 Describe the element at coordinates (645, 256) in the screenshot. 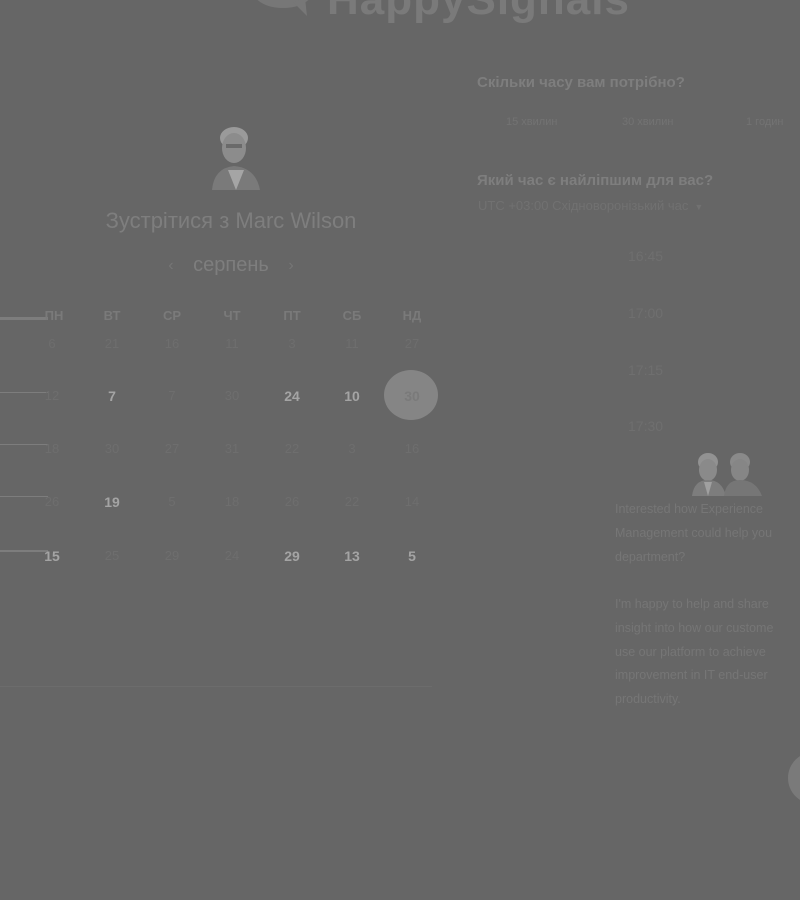

I see `time-slot: 16:45` at that location.